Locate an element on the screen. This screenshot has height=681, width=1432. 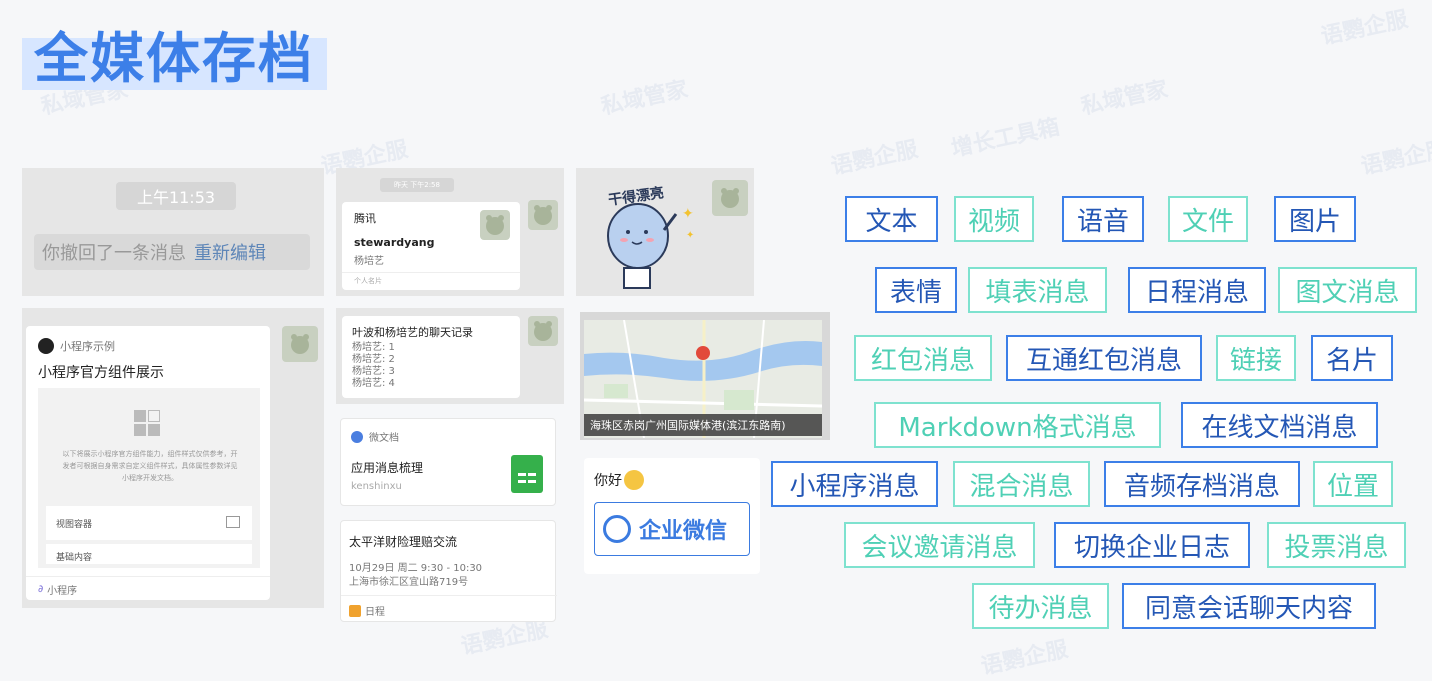
smile-emoji-icon is located at coordinates (634, 480).